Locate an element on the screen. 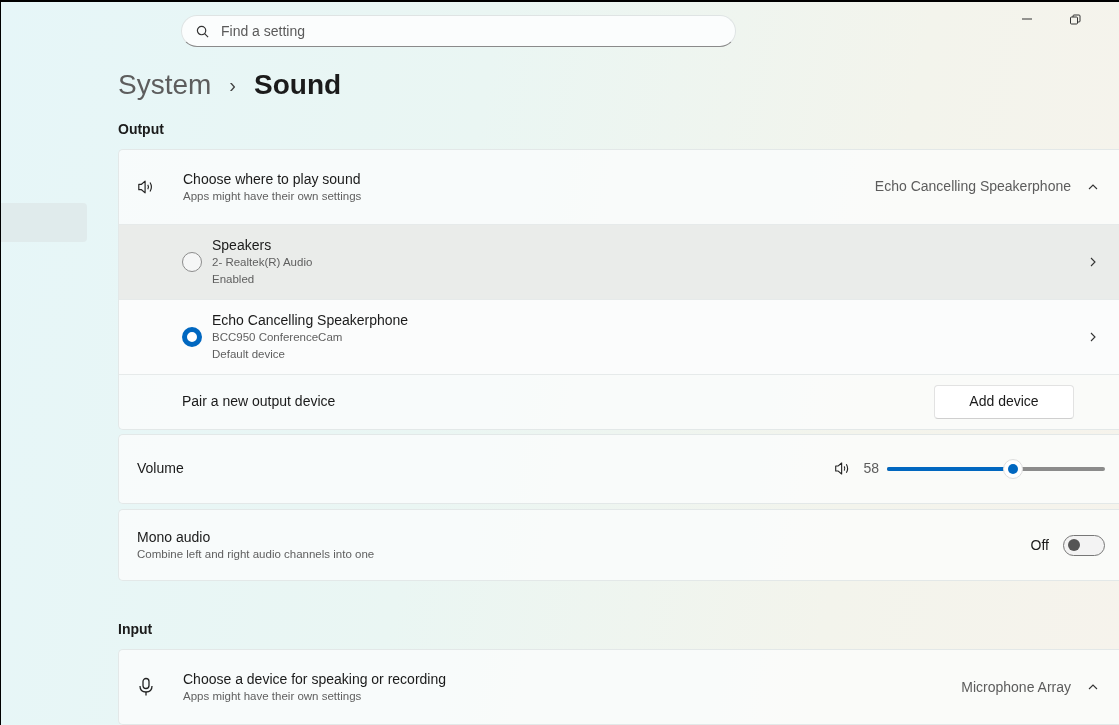 This screenshot has width=1119, height=725. toggle-state: Off is located at coordinates (1039, 545).